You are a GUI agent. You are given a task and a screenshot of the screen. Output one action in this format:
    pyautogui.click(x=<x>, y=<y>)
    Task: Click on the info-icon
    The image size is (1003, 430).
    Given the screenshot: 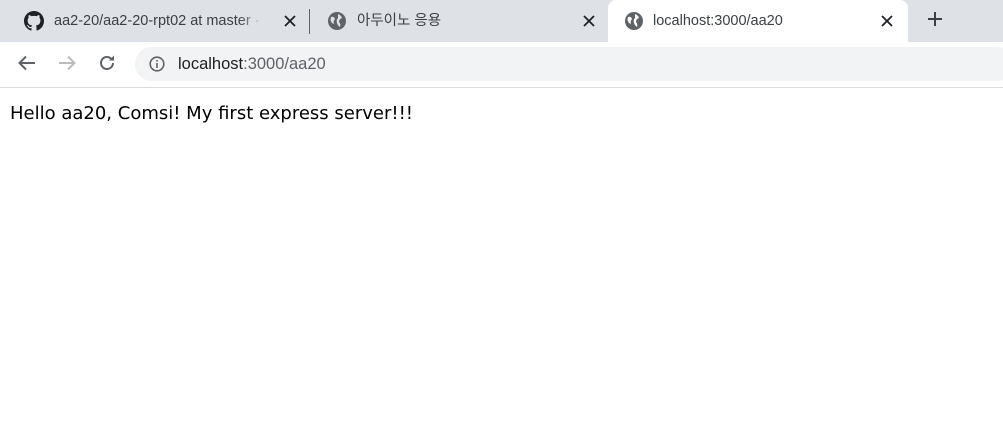 What is the action you would take?
    pyautogui.click(x=157, y=64)
    